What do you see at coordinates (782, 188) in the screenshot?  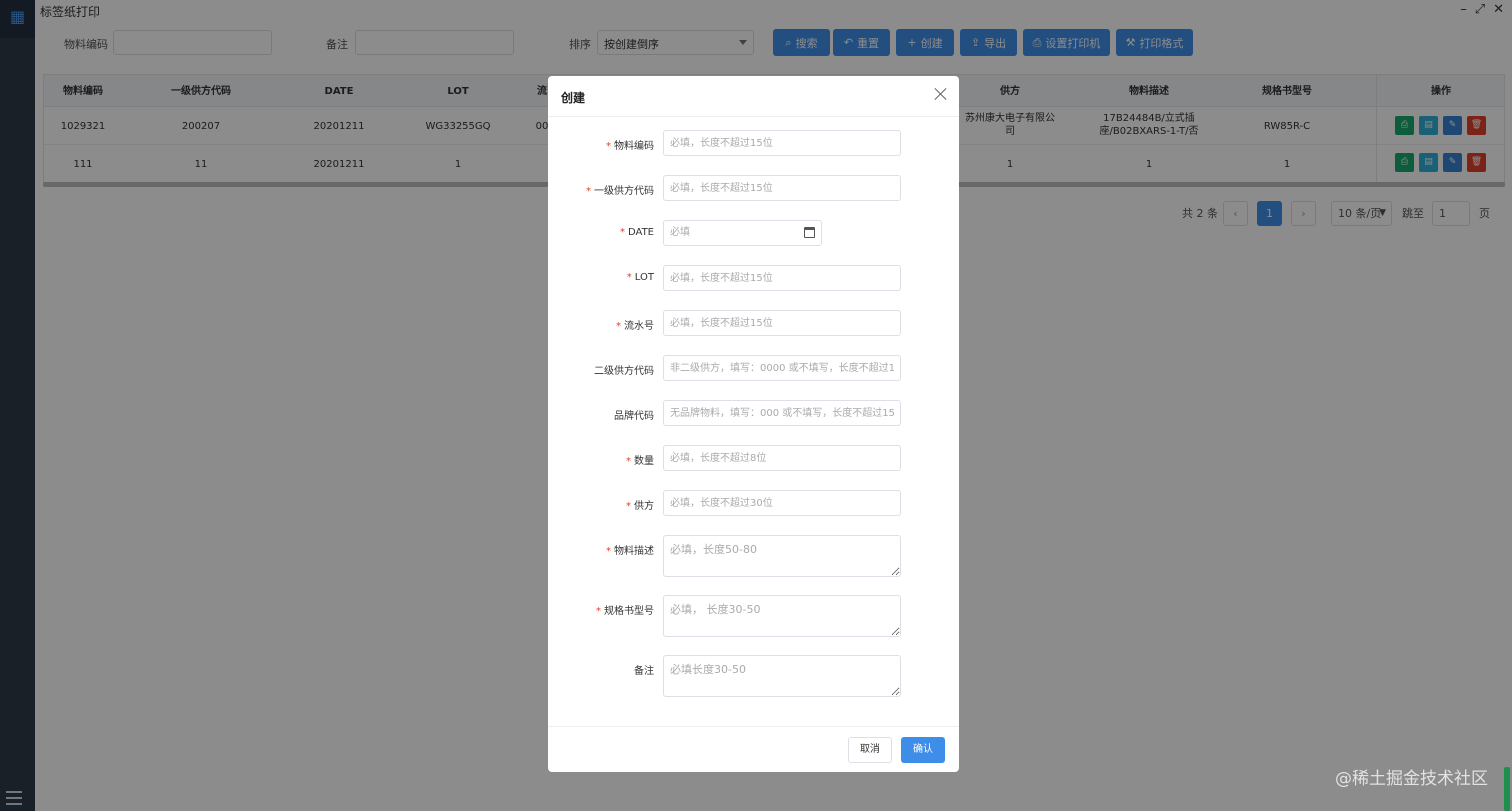 I see `primary-supplier-code-input` at bounding box center [782, 188].